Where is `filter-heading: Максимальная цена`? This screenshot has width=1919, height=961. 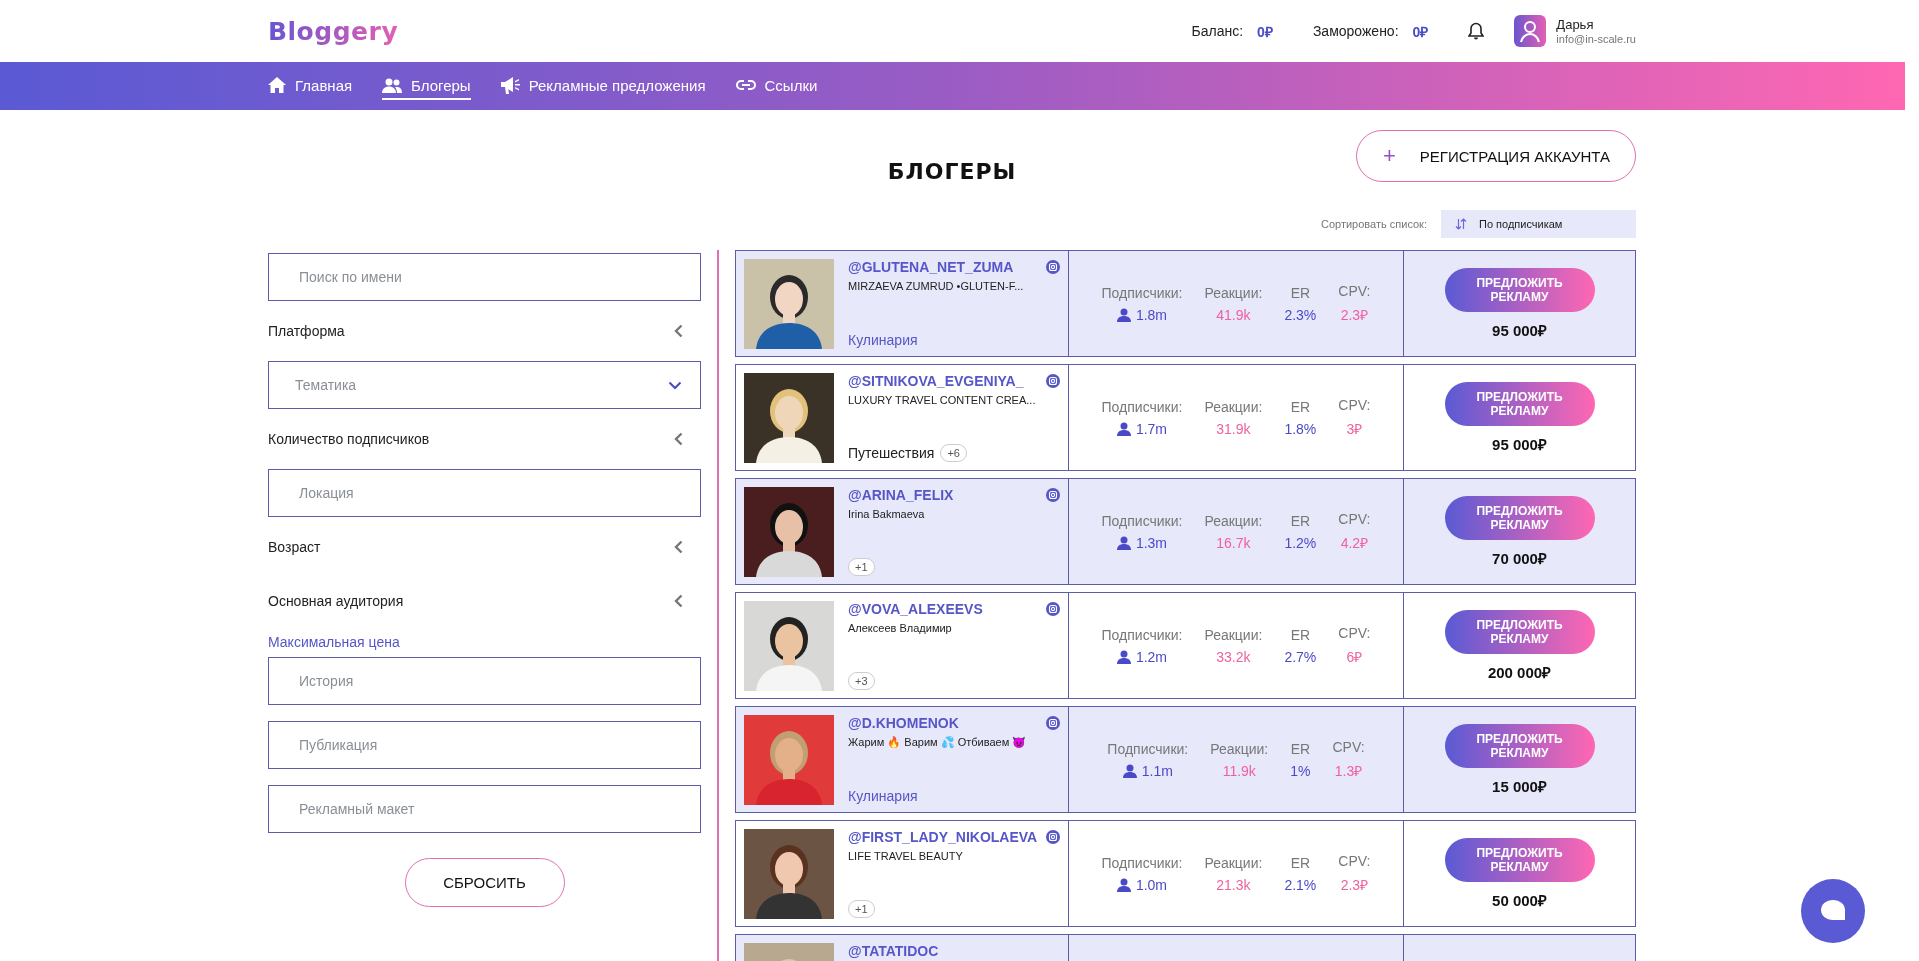 filter-heading: Максимальная цена is located at coordinates (334, 642).